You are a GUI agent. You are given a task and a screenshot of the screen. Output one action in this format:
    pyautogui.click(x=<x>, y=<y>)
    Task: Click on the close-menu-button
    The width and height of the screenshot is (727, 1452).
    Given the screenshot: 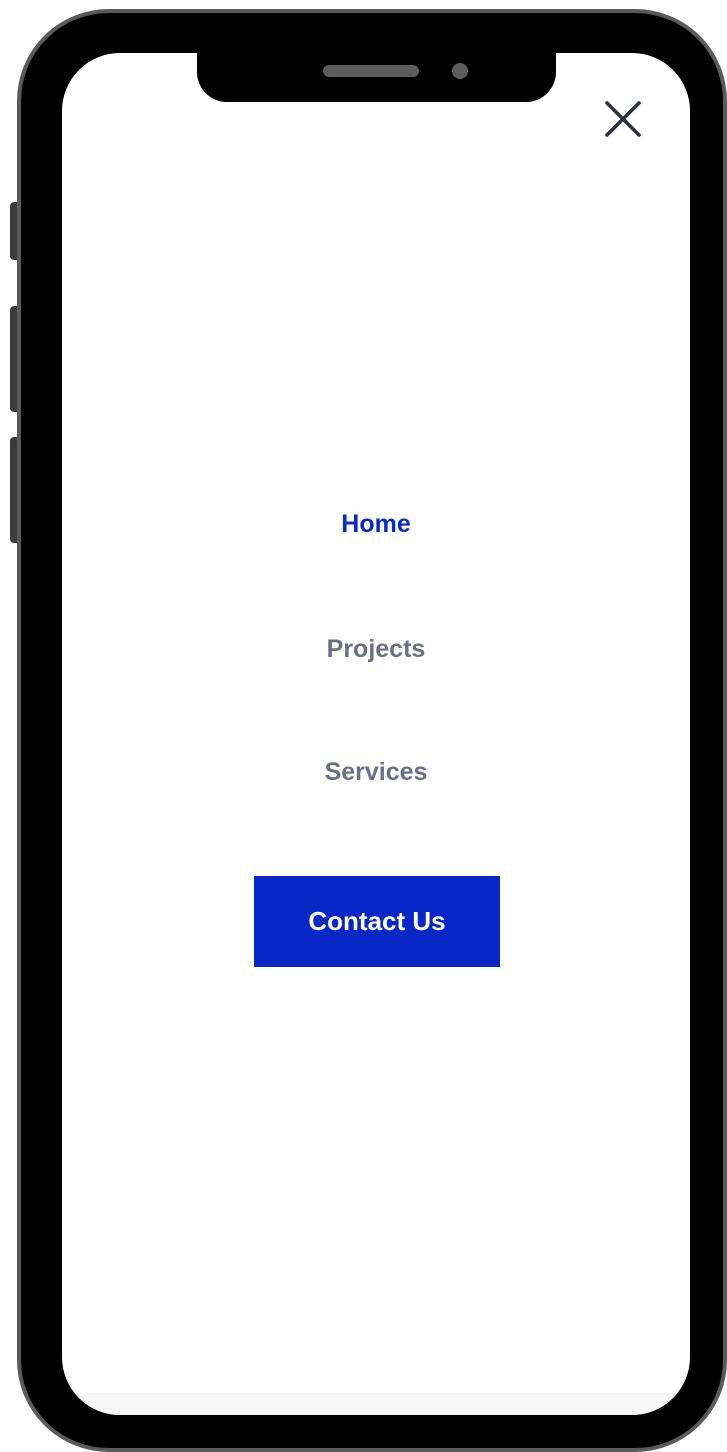 What is the action you would take?
    pyautogui.click(x=622, y=120)
    